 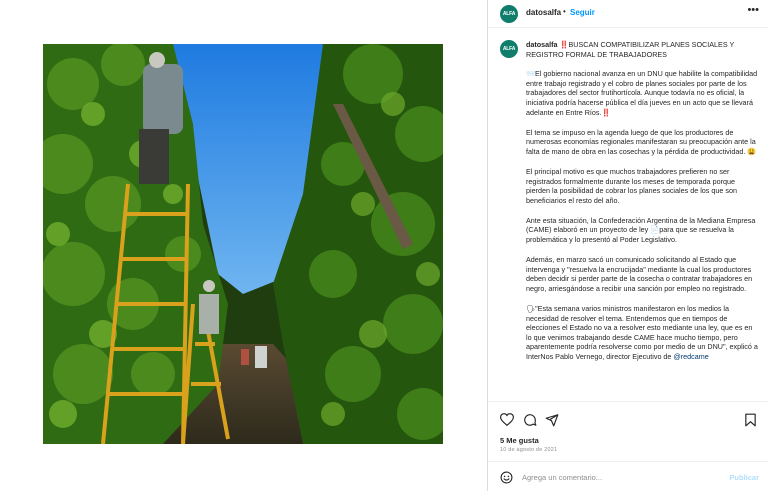 What do you see at coordinates (582, 12) in the screenshot?
I see `follow-button: Seguir` at bounding box center [582, 12].